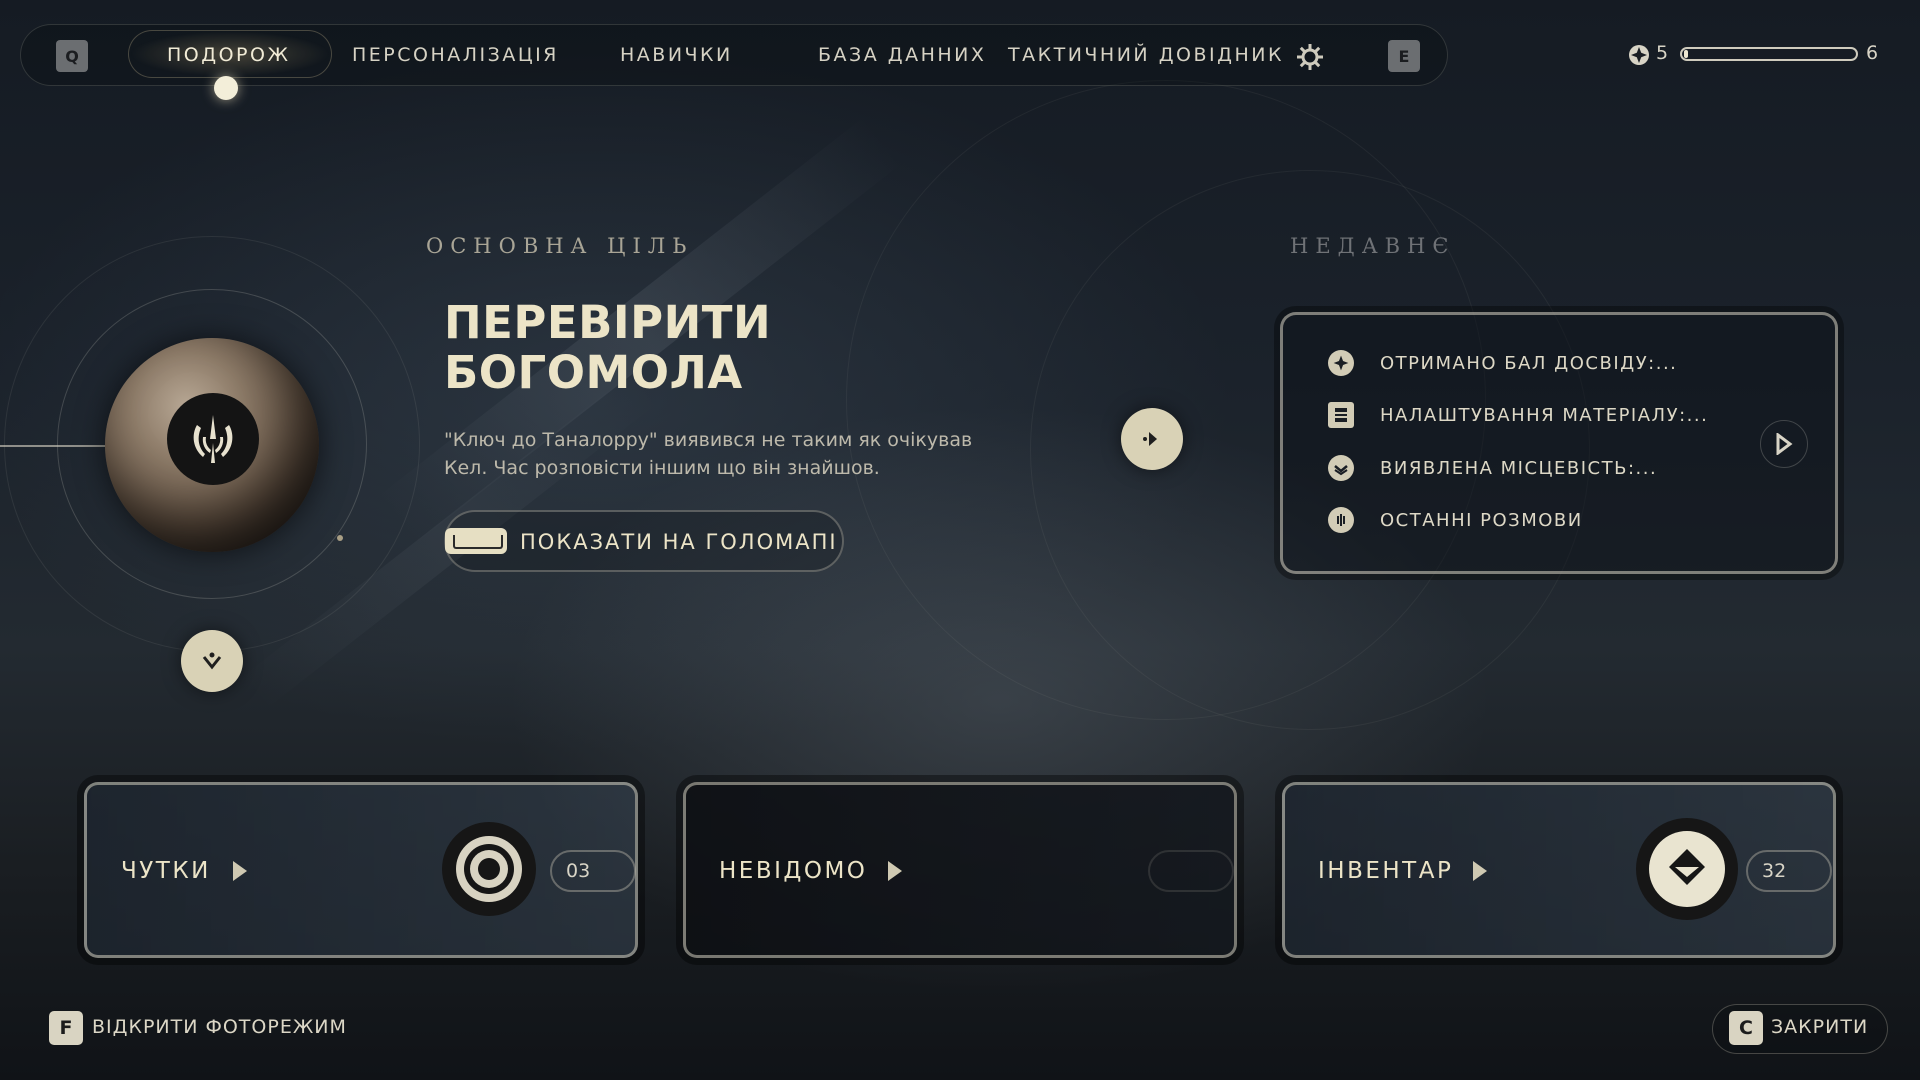 Image resolution: width=1920 pixels, height=1080 pixels. Describe the element at coordinates (1481, 520) in the screenshot. I see `recent-item-label: ОСТАННІ РОЗМОВИ` at that location.